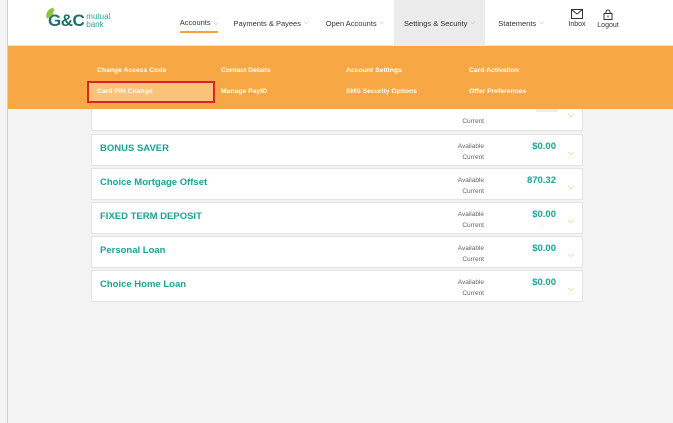 The width and height of the screenshot is (673, 423). Describe the element at coordinates (381, 92) in the screenshot. I see `menu-sms-security-options: SMS Security Options` at that location.